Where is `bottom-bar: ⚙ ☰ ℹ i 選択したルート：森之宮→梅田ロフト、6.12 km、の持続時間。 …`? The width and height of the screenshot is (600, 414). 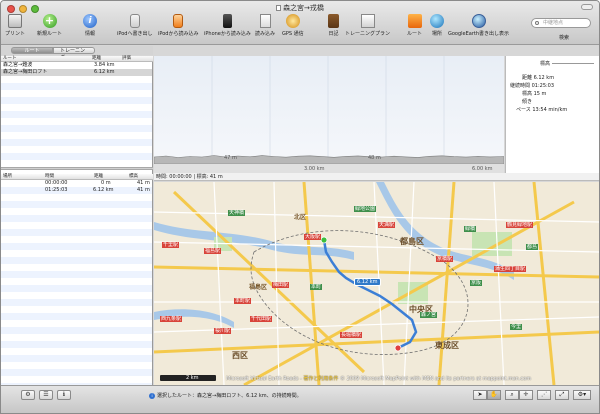 bottom-bar: ⚙ ☰ ℹ i 選択したルート：森之宮→梅田ロフト、6.12 km、の持続時間。 … is located at coordinates (300, 399).